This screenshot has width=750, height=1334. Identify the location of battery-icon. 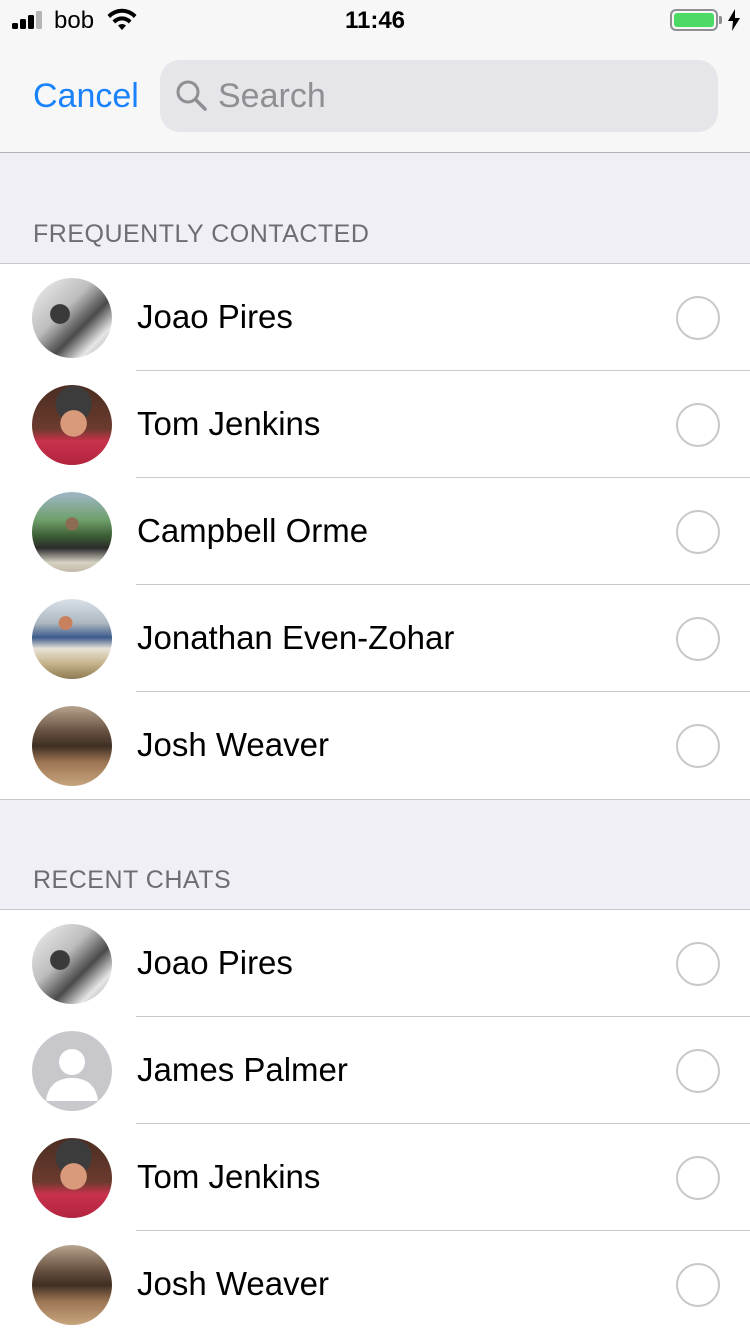
(694, 20).